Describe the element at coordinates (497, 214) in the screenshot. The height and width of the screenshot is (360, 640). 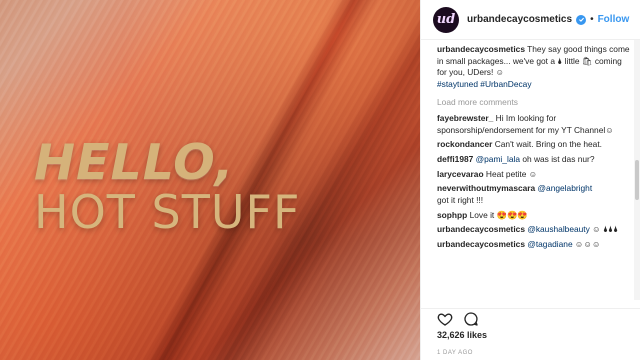
I see `comment-text: Love it 😍😍😍` at that location.